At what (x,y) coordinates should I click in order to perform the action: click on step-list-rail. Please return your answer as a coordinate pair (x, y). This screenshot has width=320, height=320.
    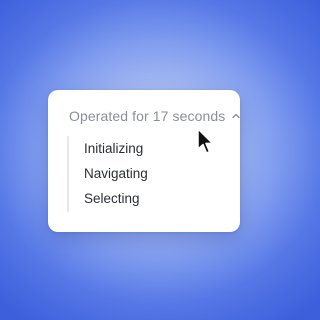
    Looking at the image, I should click on (68, 174).